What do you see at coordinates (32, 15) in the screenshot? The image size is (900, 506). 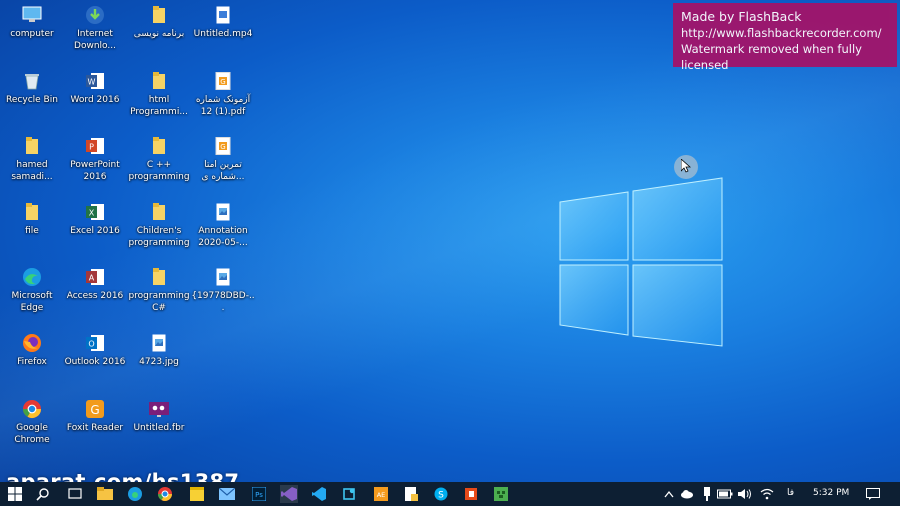 I see `computer-icon` at bounding box center [32, 15].